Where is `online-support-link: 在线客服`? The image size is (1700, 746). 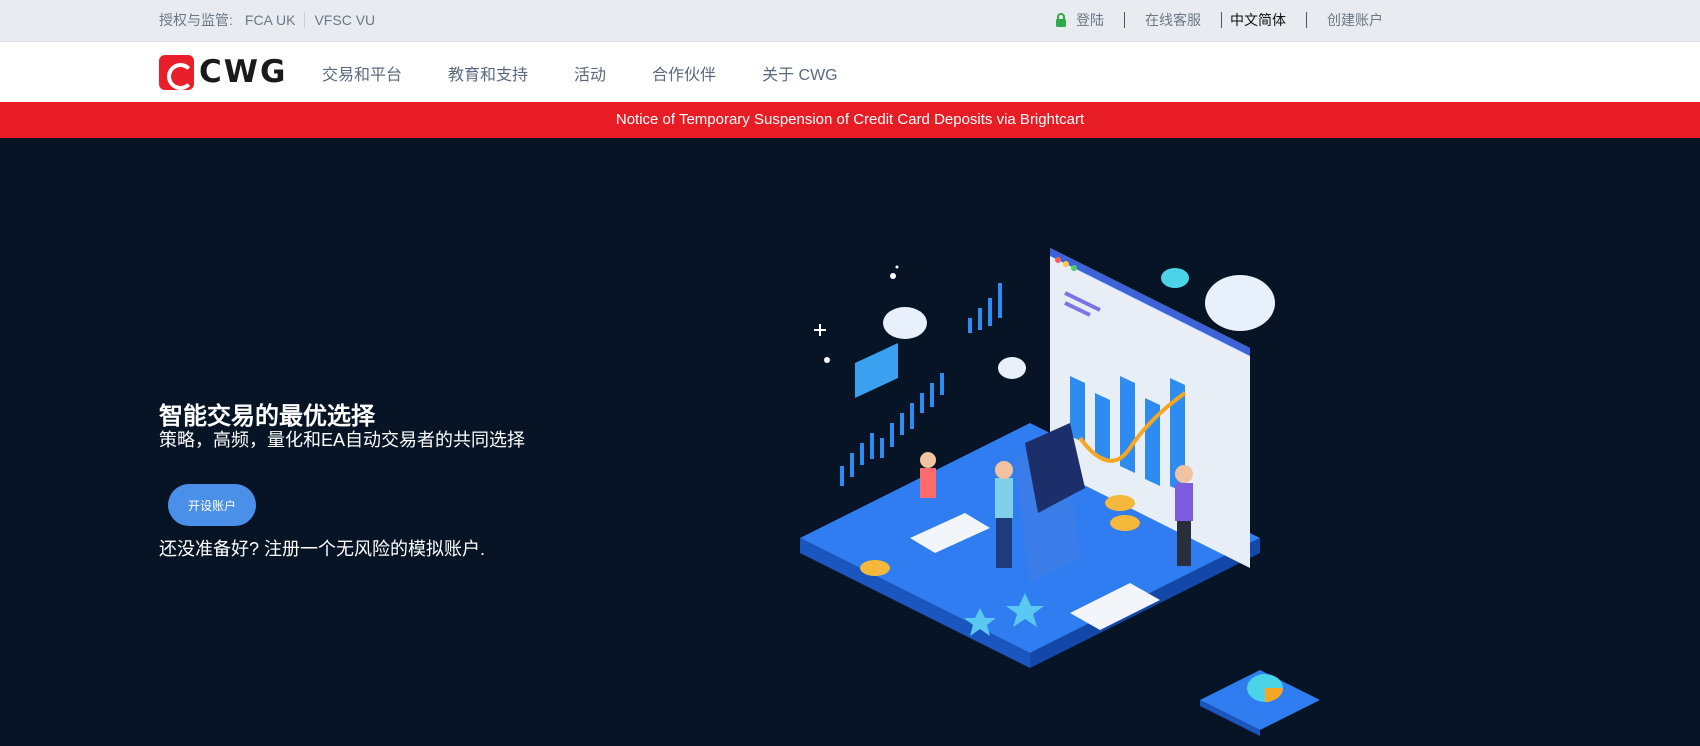
online-support-link: 在线客服 is located at coordinates (1173, 20).